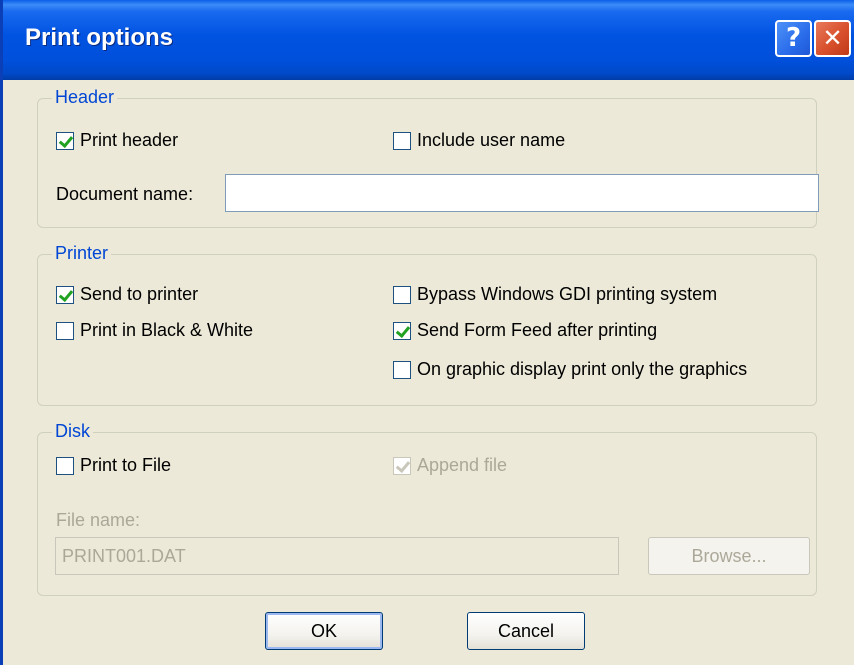  Describe the element at coordinates (139, 294) in the screenshot. I see `send-to-printer-label: Send to printer` at that location.